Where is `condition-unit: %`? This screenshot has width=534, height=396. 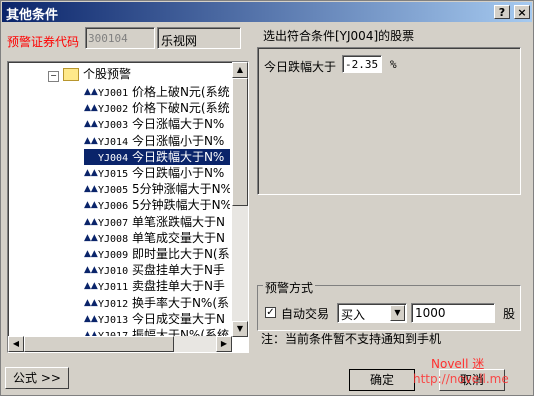 condition-unit: % is located at coordinates (393, 64).